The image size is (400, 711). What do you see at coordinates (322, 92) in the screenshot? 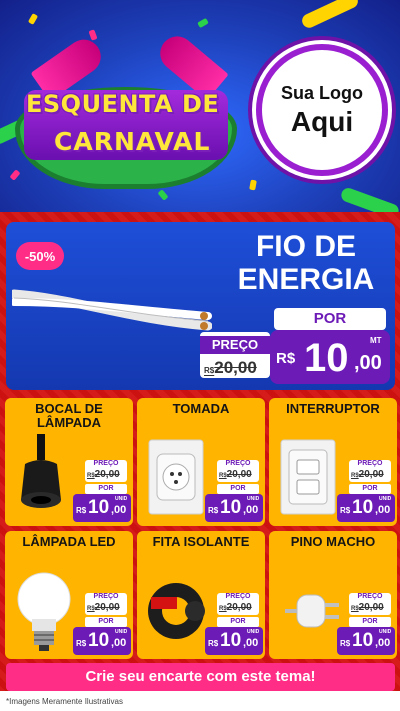
I see `logo-text-line-1: Sua Logo` at bounding box center [322, 92].